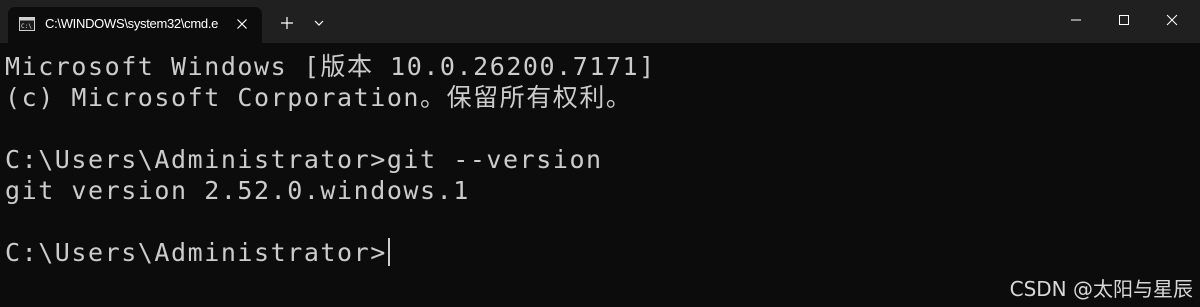 The image size is (1200, 307). What do you see at coordinates (319, 97) in the screenshot?
I see `output-line: (c) Microsoft Corporation。保留所有权利。` at bounding box center [319, 97].